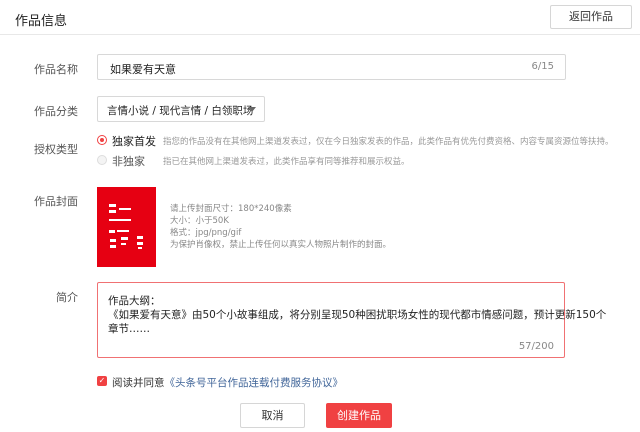 The width and height of the screenshot is (640, 432). What do you see at coordinates (102, 140) in the screenshot?
I see `radio-exclusive` at bounding box center [102, 140].